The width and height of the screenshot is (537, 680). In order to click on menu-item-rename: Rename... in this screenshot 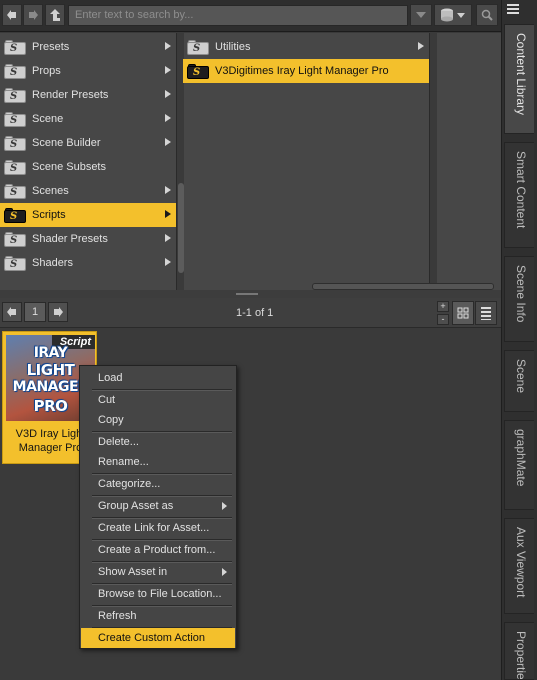, I will do `click(158, 462)`.